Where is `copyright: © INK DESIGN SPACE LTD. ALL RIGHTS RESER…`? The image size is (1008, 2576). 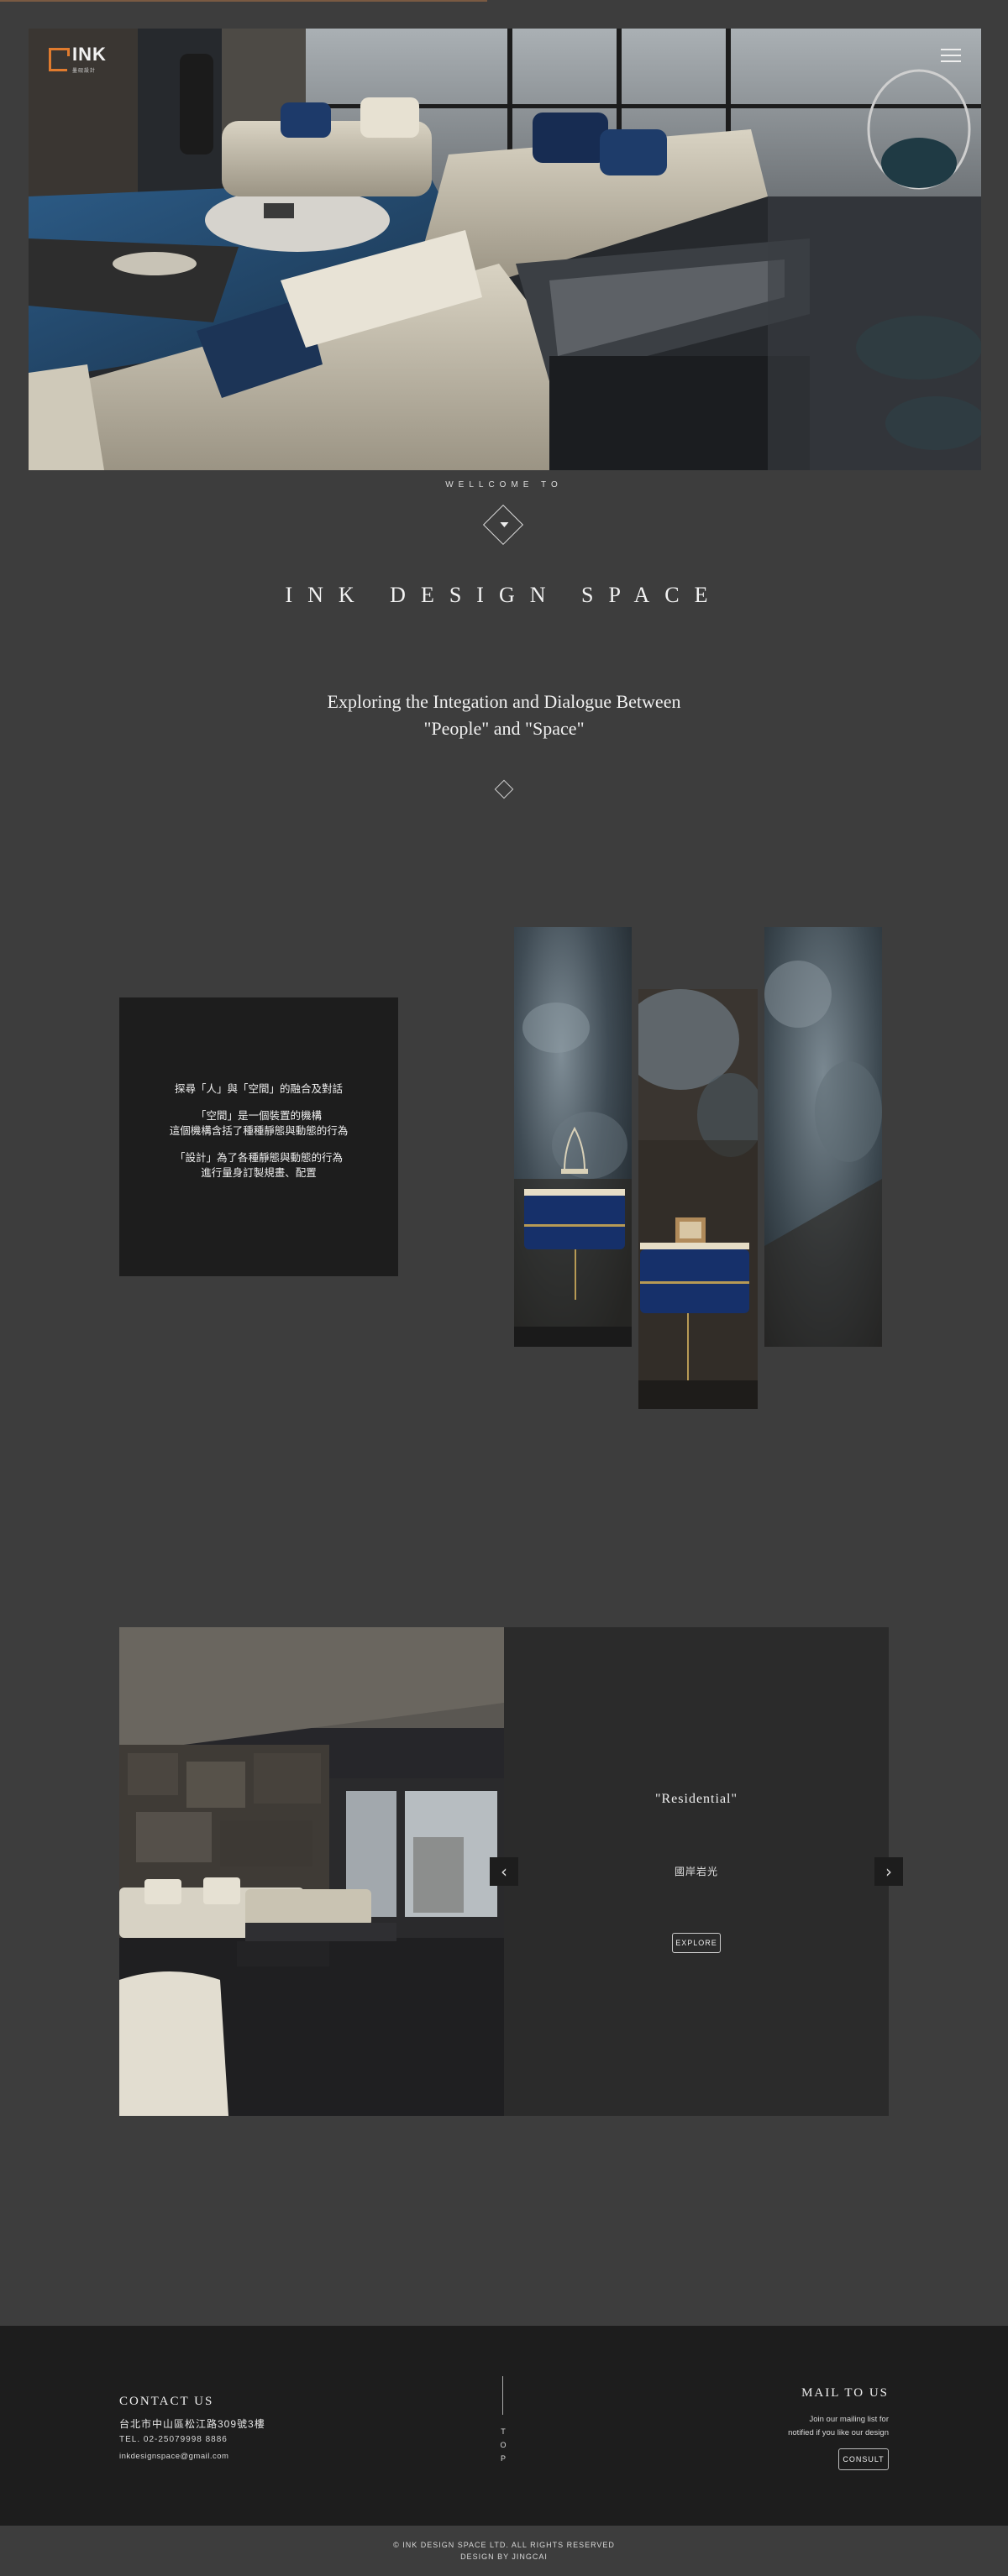
copyright: © INK DESIGN SPACE LTD. ALL RIGHTS RESER… is located at coordinates (504, 2551).